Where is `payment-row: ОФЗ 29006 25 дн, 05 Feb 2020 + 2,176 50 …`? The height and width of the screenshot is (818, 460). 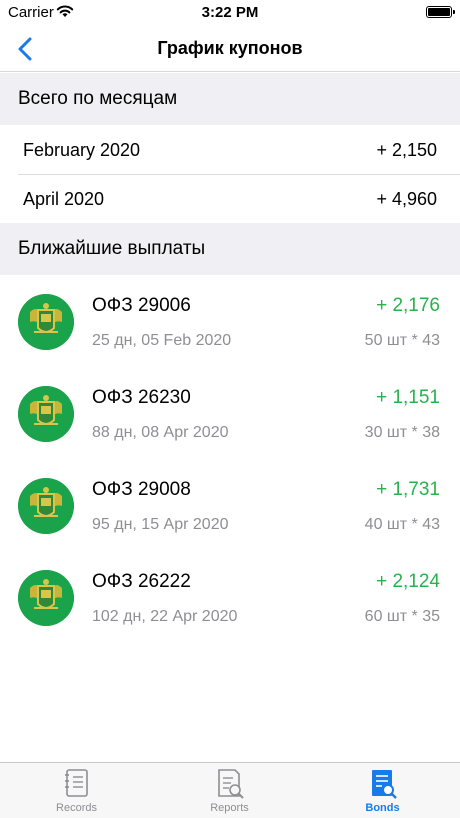 payment-row: ОФЗ 29006 25 дн, 05 Feb 2020 + 2,176 50 … is located at coordinates (230, 321).